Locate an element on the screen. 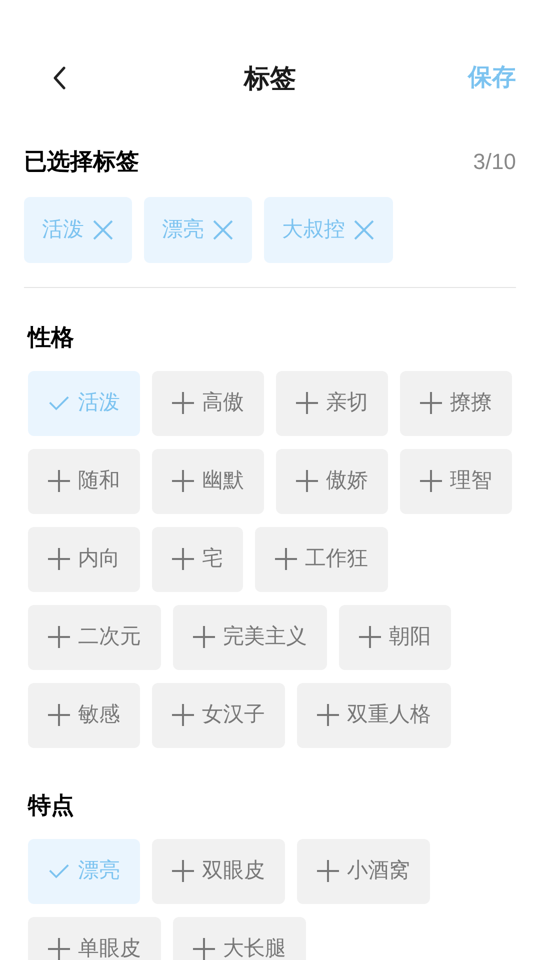 The height and width of the screenshot is (960, 540). tag-chip: 双眼皮 is located at coordinates (218, 871).